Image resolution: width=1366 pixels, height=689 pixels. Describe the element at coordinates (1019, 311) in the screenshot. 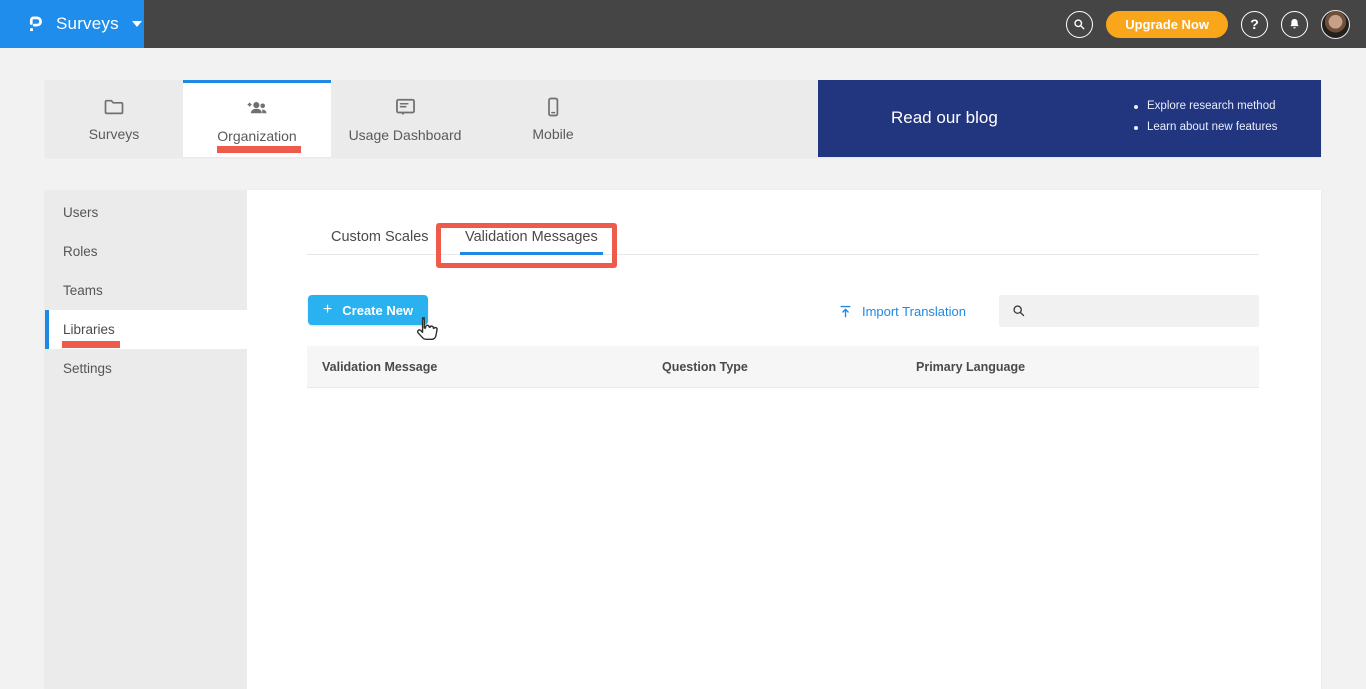

I see `search-field-icon` at that location.